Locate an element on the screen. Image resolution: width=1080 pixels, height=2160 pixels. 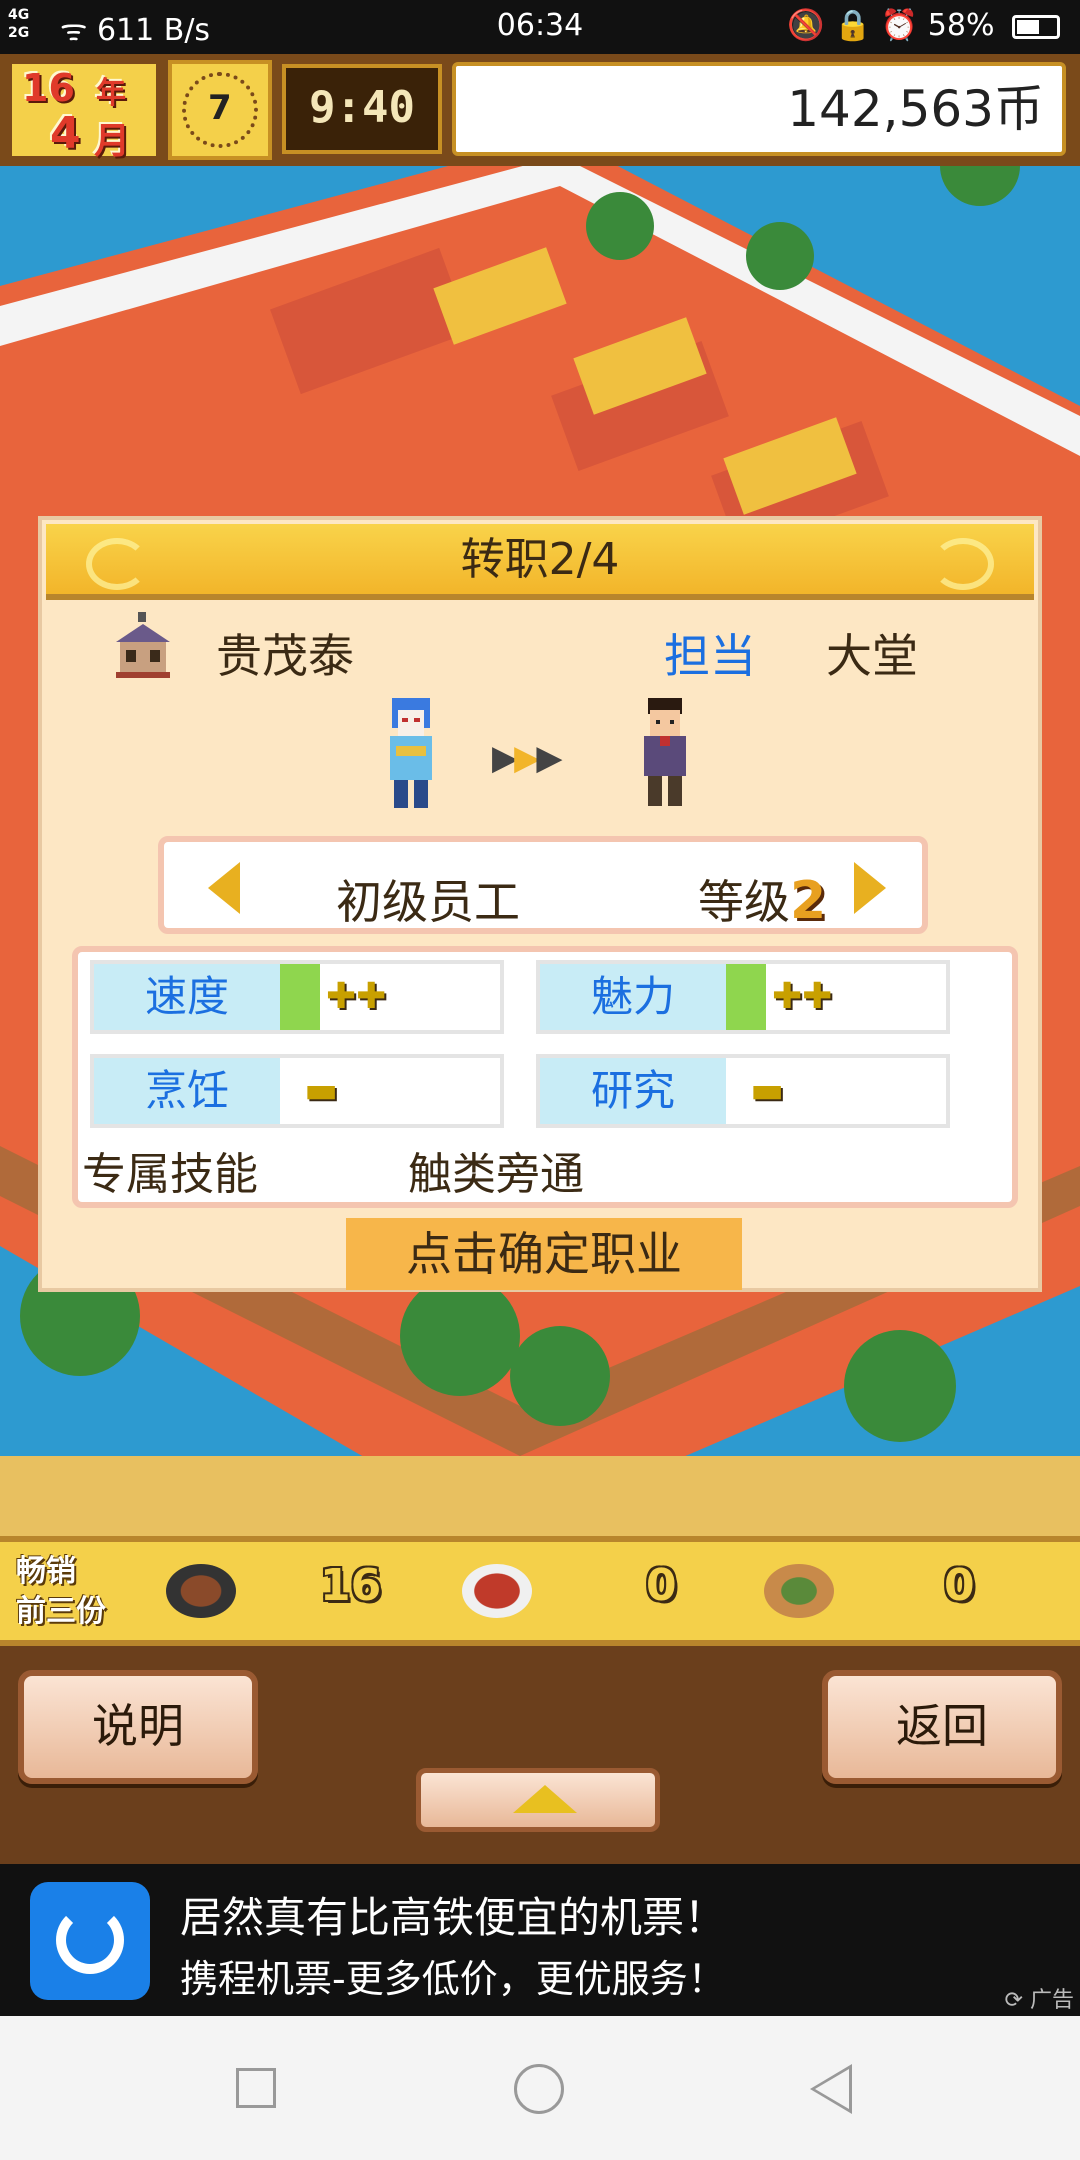
skill-label: 专属技能 is located at coordinates (170, 1174).